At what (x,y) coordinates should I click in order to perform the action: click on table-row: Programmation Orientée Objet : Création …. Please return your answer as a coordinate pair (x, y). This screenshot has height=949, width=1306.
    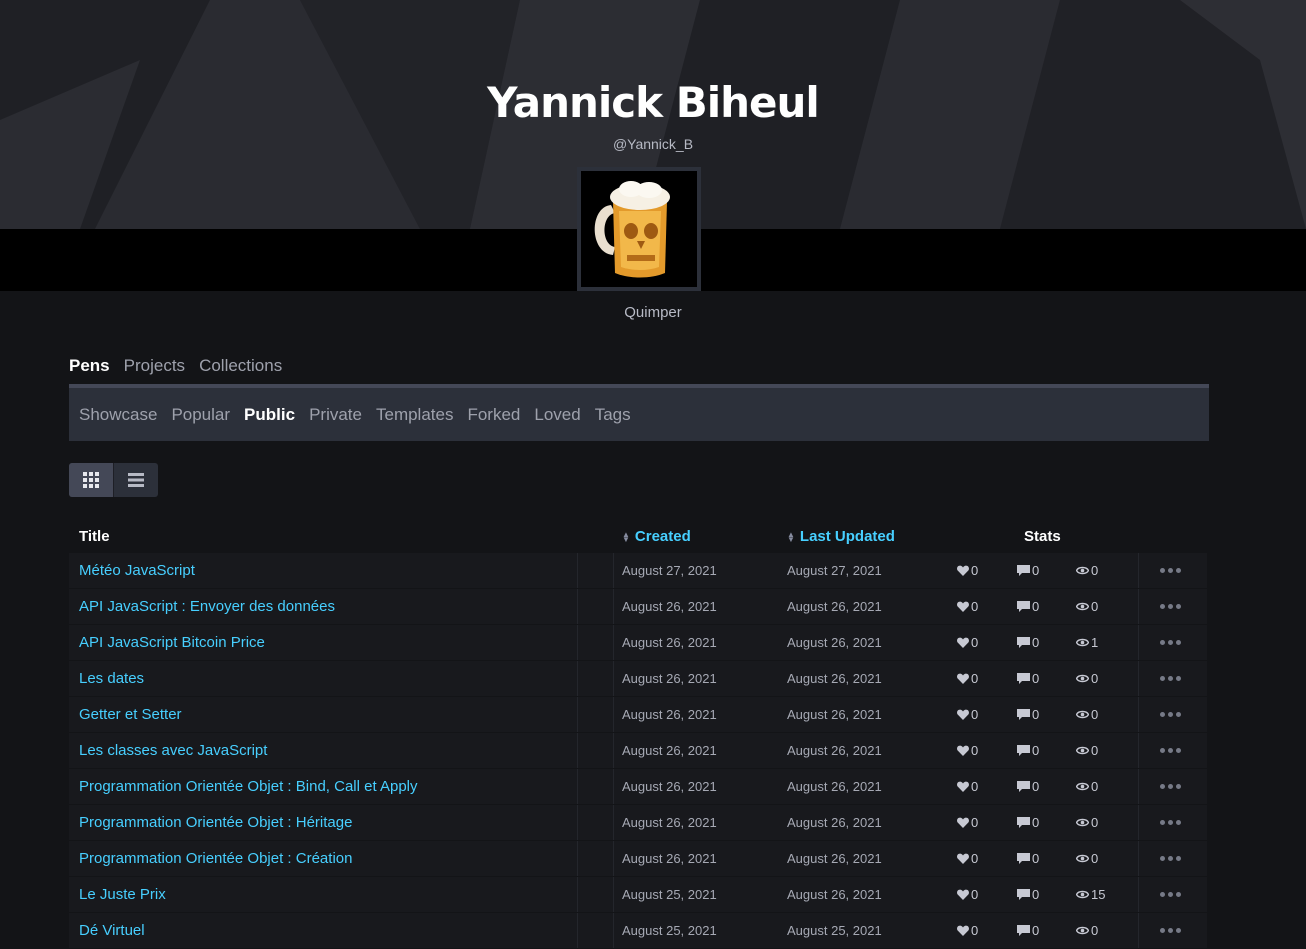
    Looking at the image, I should click on (638, 858).